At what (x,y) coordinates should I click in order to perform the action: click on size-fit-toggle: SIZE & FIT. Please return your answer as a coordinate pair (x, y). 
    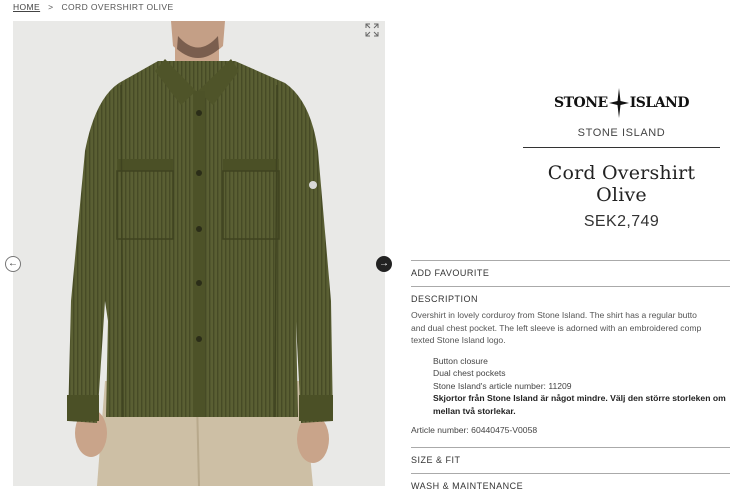
    Looking at the image, I should click on (570, 460).